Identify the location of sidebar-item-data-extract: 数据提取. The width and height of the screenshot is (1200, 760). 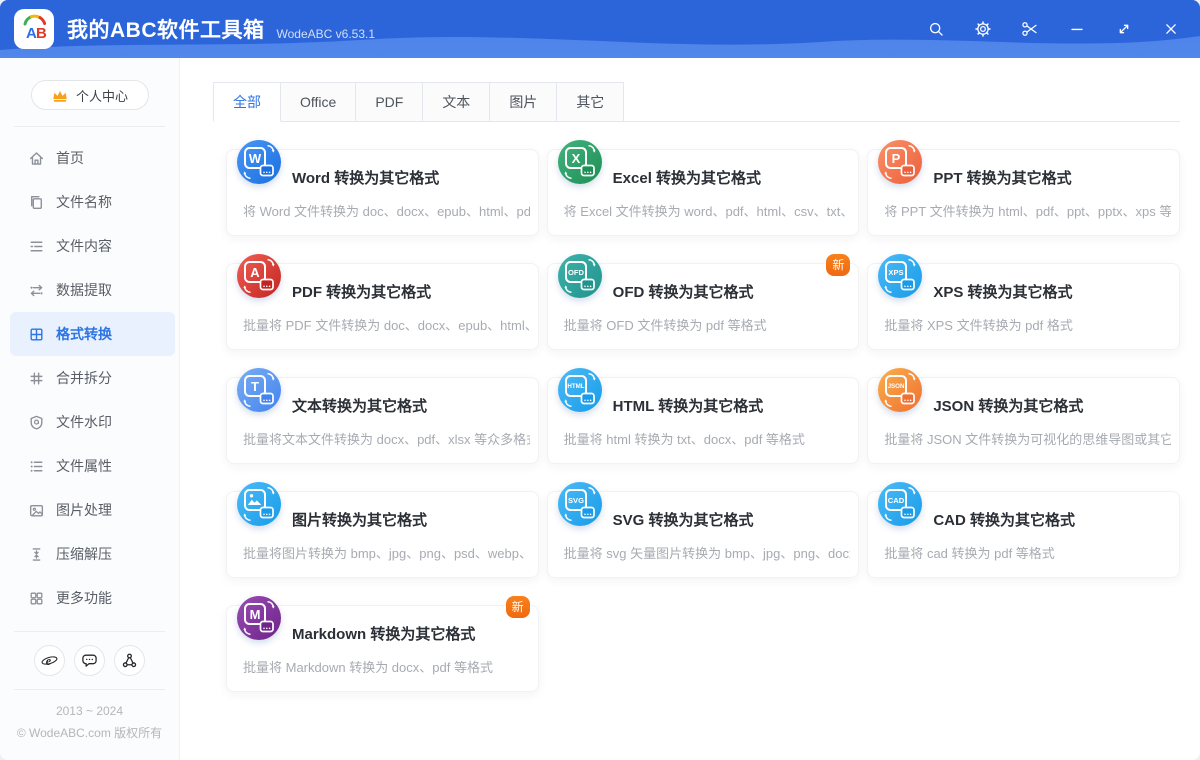
(92, 290).